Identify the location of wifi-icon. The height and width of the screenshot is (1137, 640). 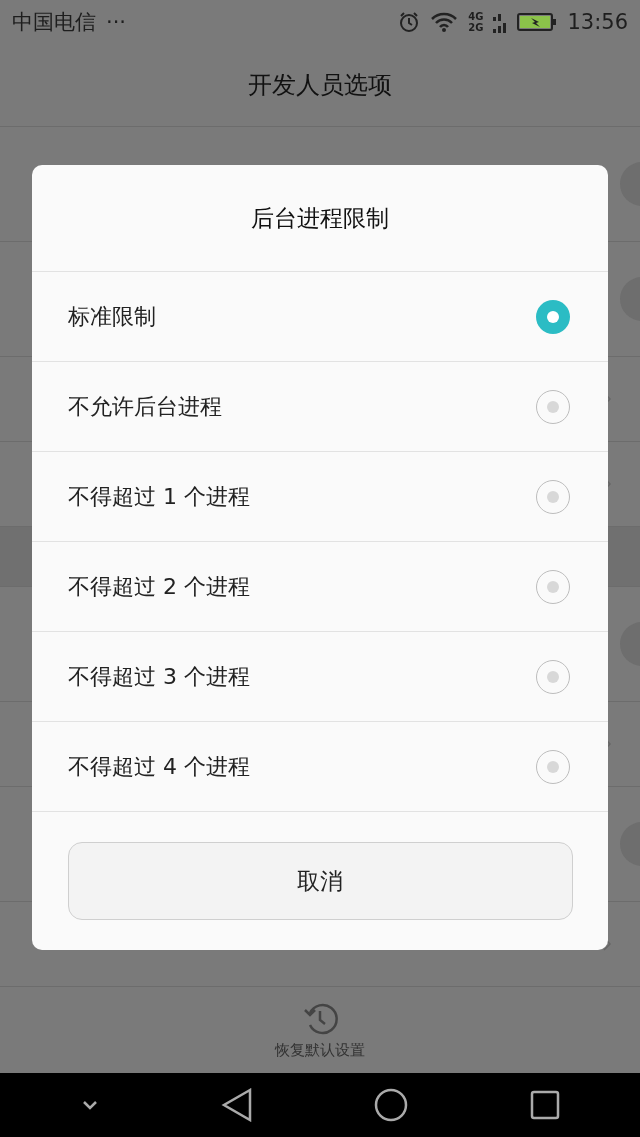
(444, 21).